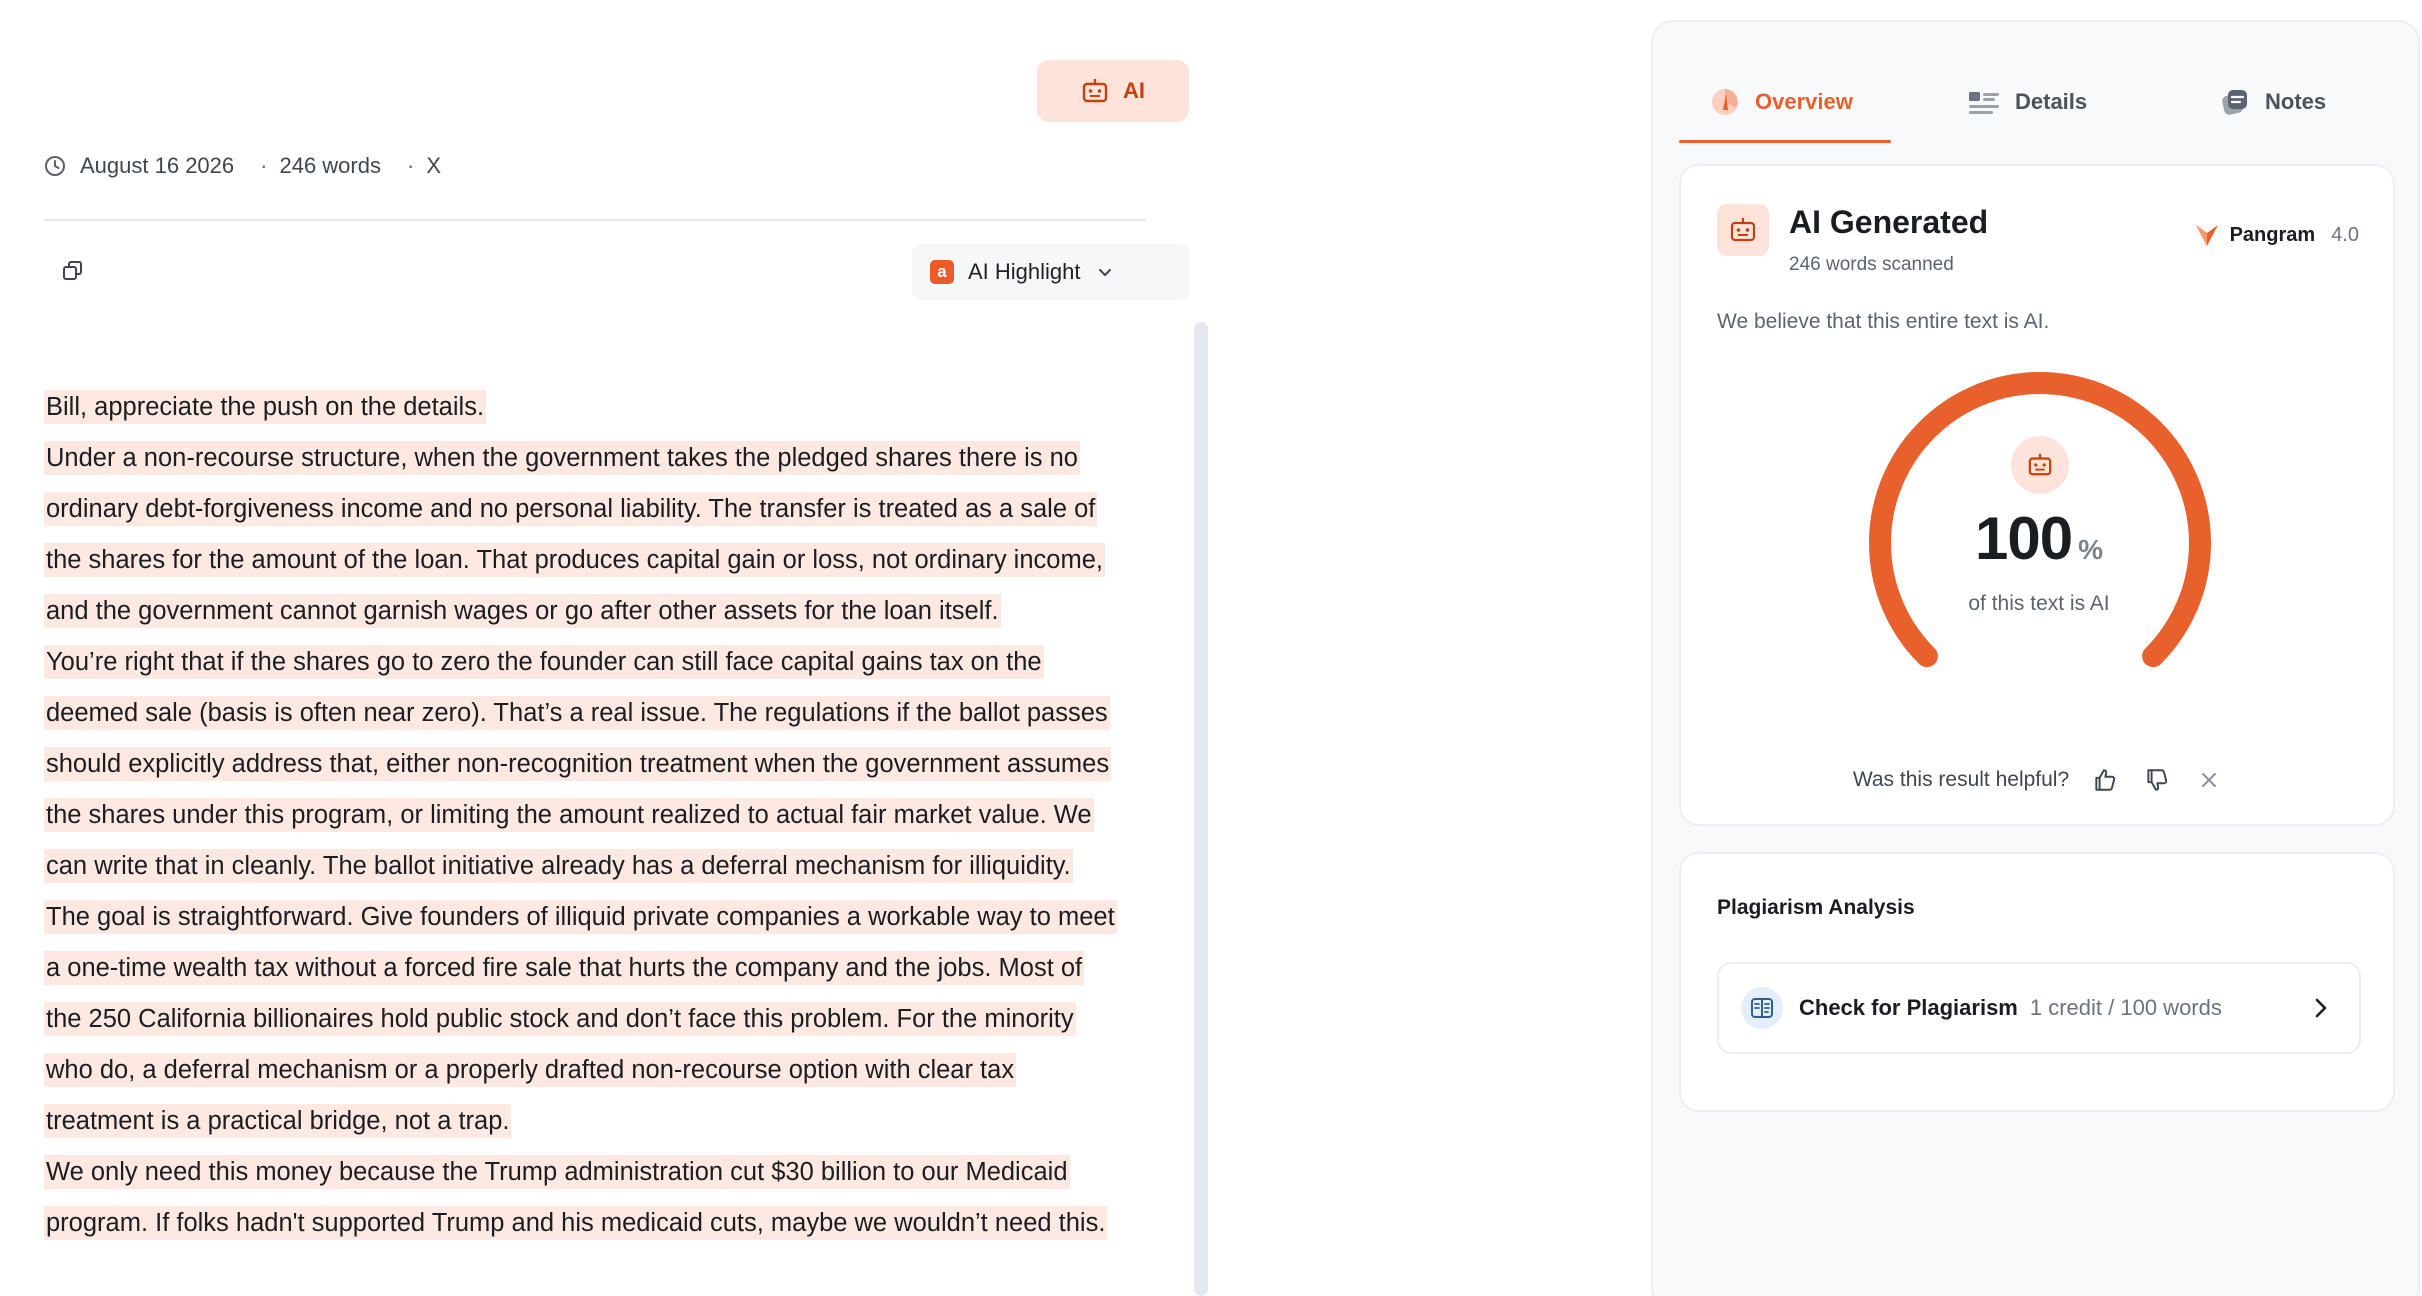  Describe the element at coordinates (1908, 1007) in the screenshot. I see `check-plagiarism-label: Check for Plagiarism` at that location.